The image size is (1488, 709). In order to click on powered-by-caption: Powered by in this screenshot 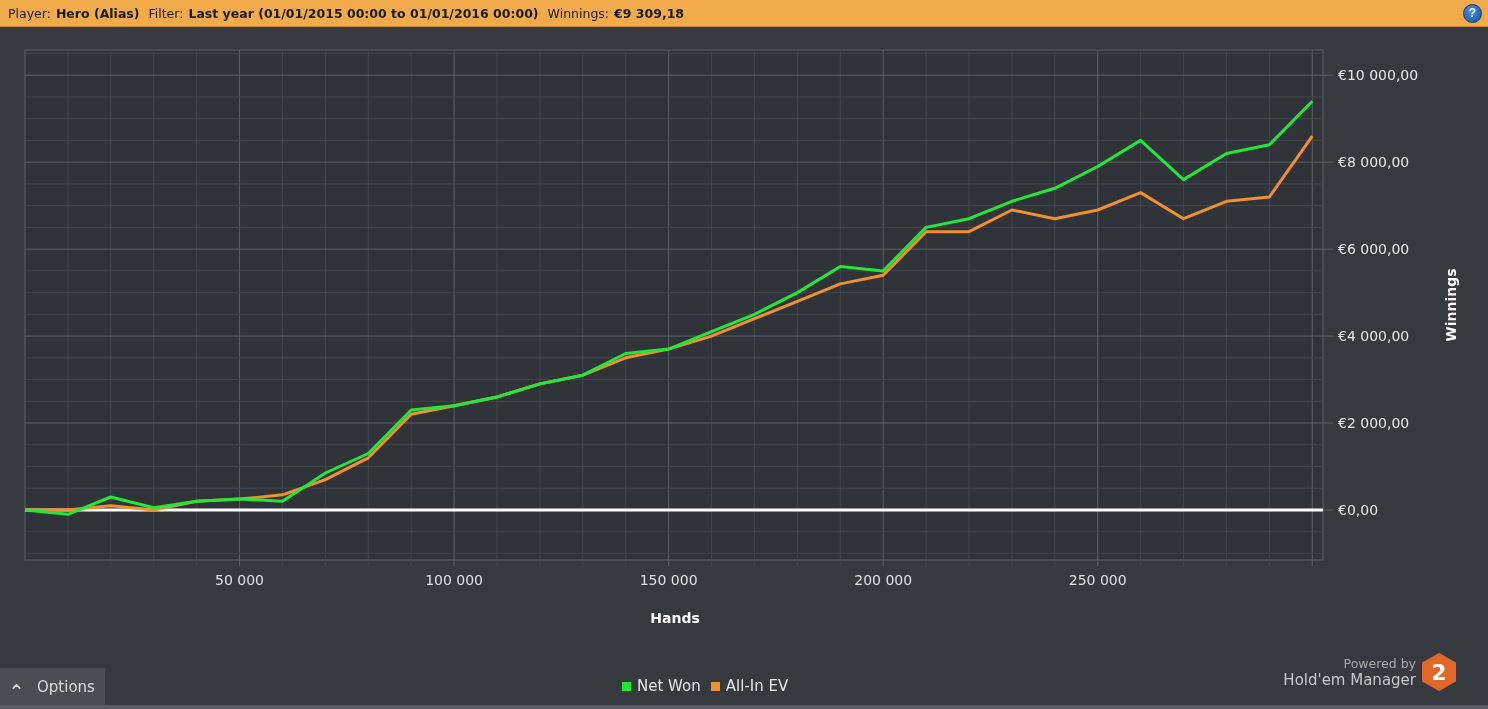, I will do `click(1379, 663)`.